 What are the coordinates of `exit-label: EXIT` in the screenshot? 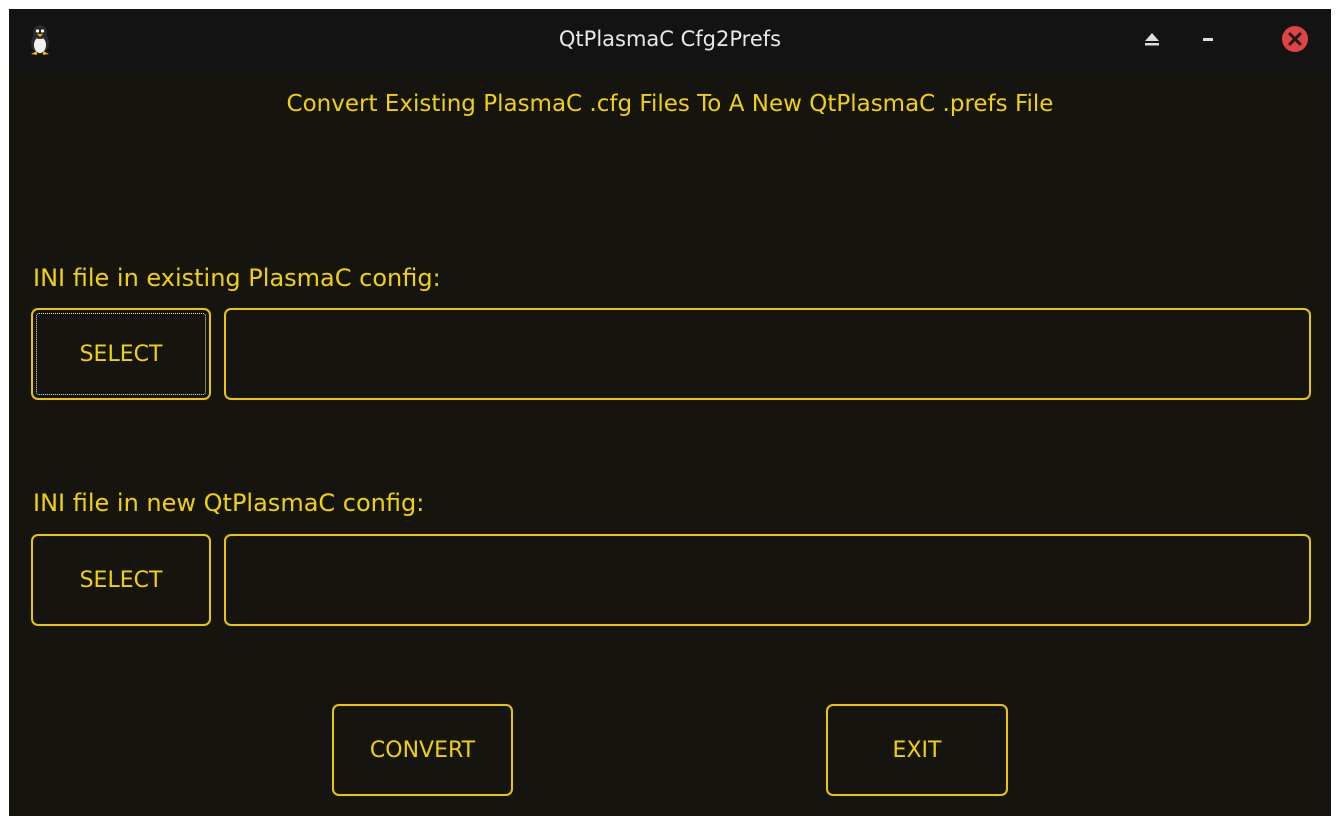 It's located at (917, 750).